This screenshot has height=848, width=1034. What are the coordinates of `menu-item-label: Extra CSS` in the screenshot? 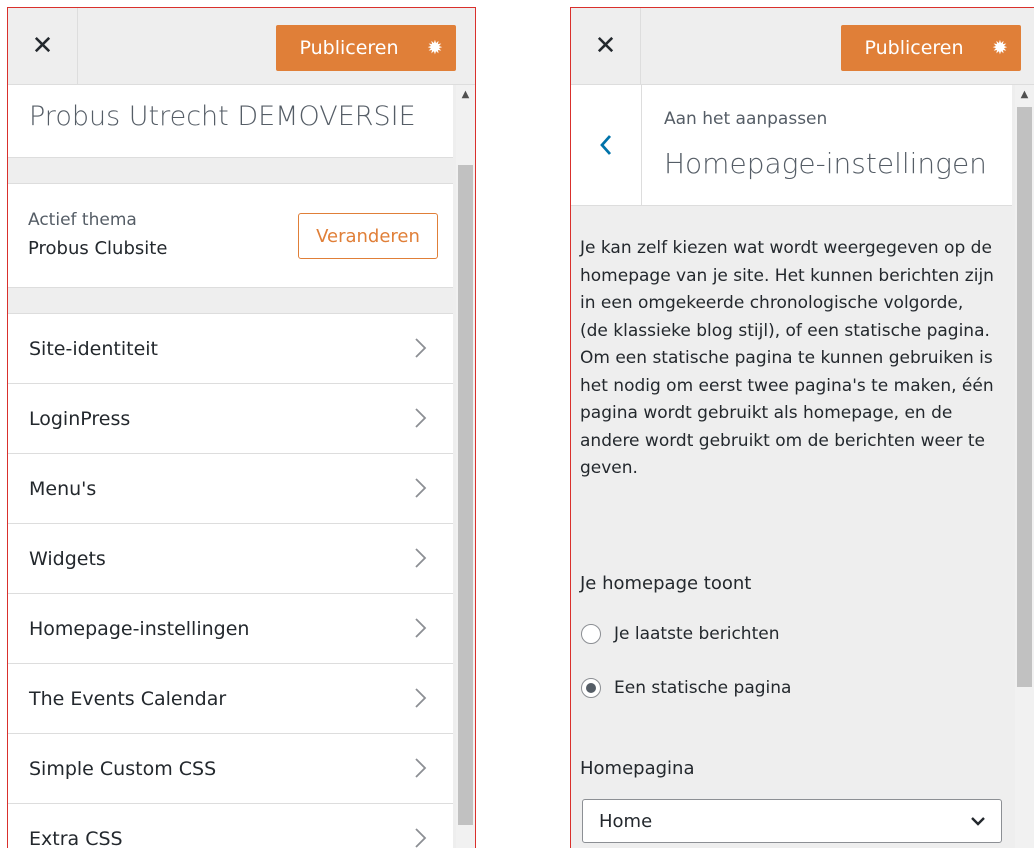 It's located at (76, 837).